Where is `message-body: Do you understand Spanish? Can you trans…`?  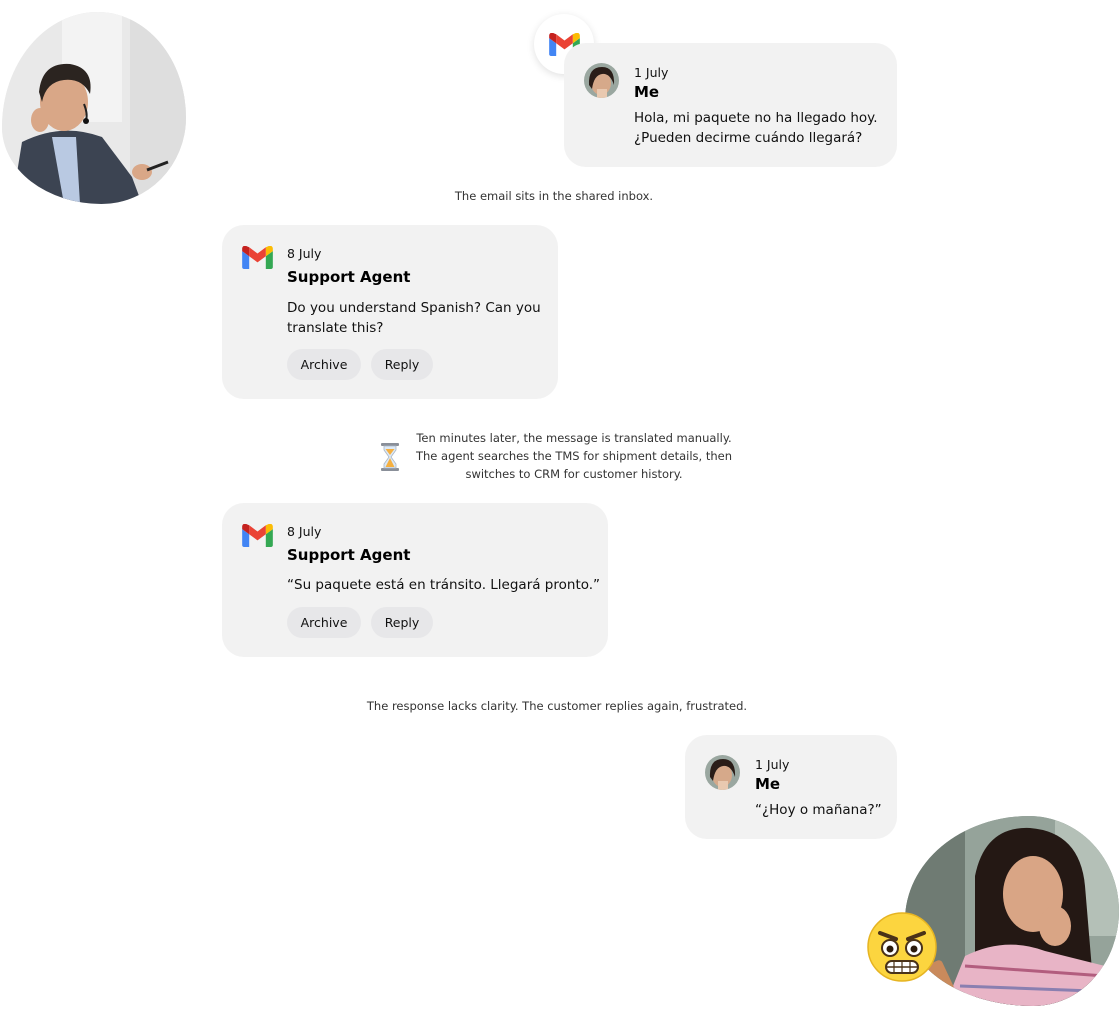
message-body: Do you understand Spanish? Can you trans… is located at coordinates (414, 318).